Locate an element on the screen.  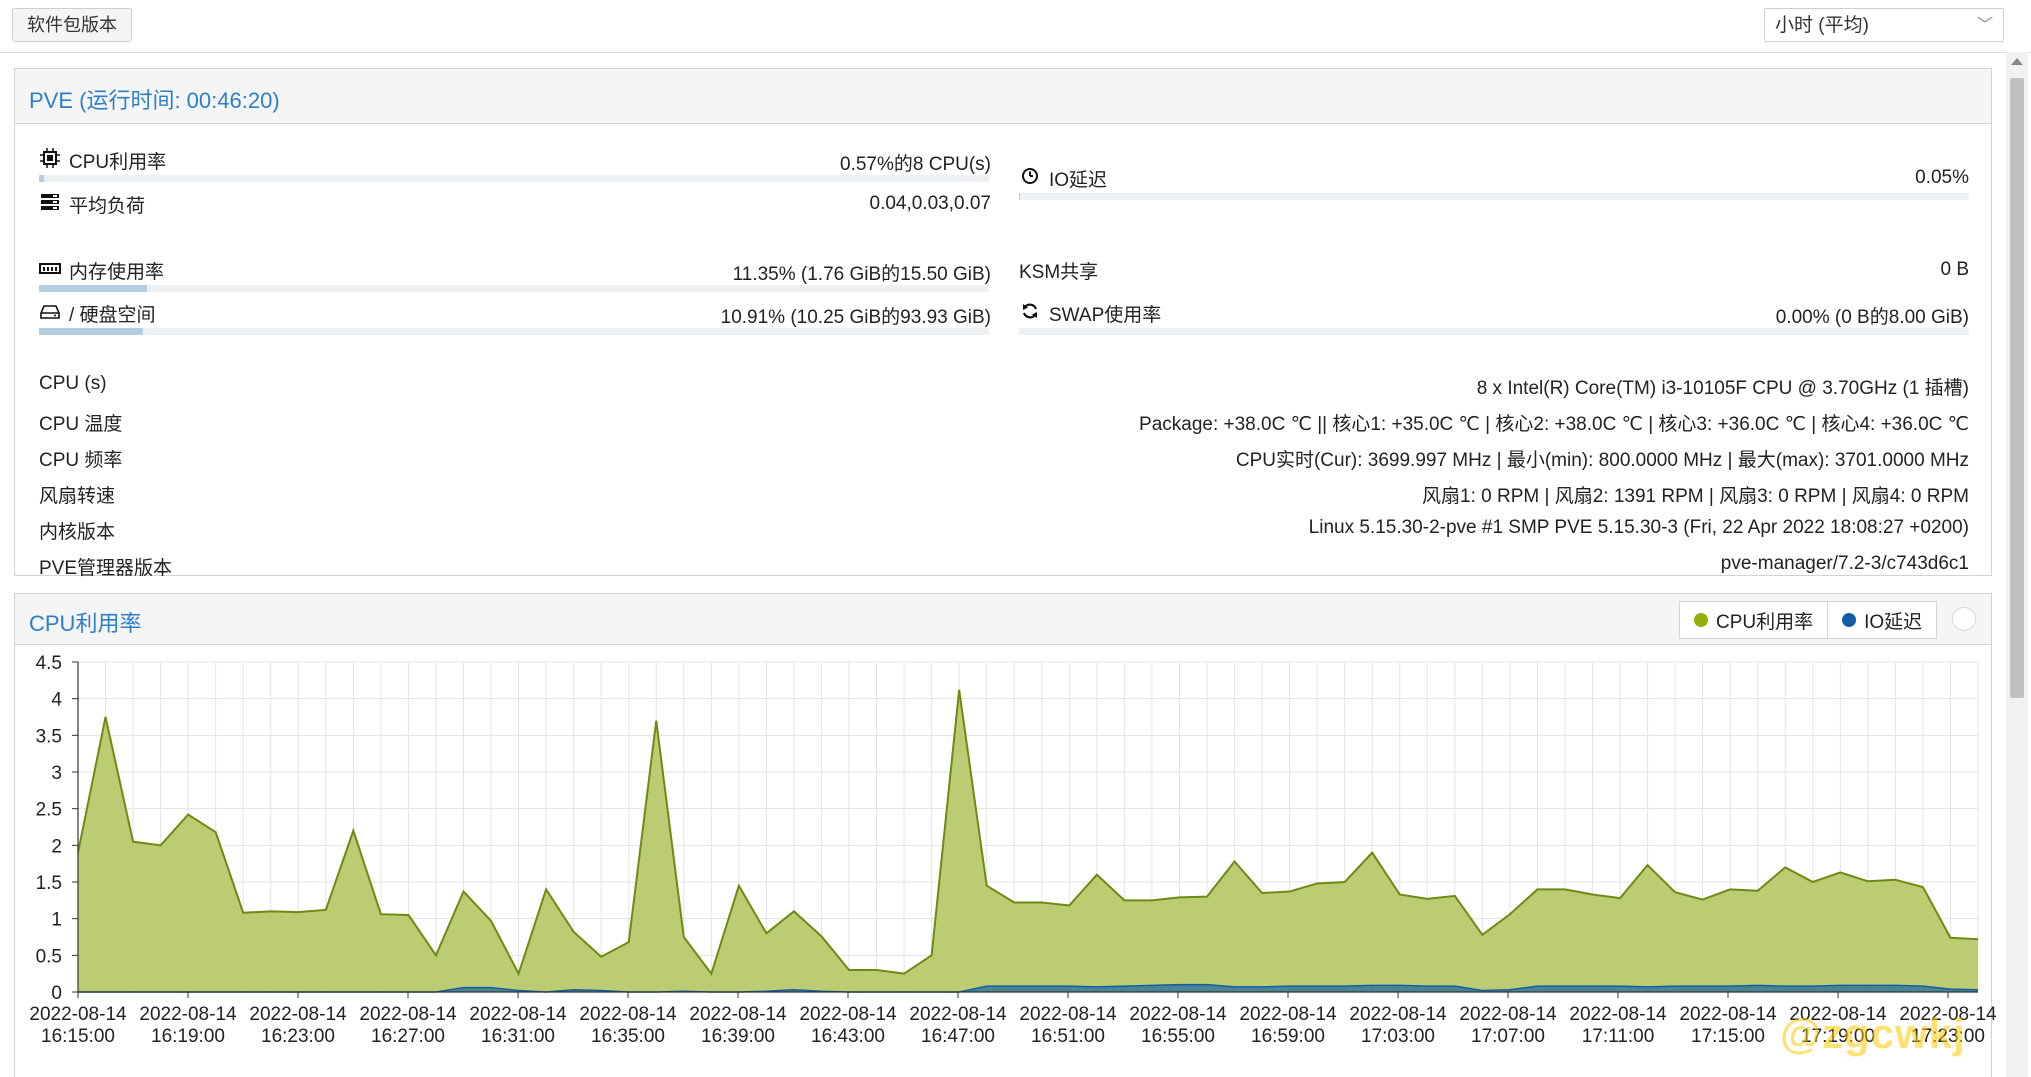
watermark: @zgcwkj is located at coordinates (1873, 1033).